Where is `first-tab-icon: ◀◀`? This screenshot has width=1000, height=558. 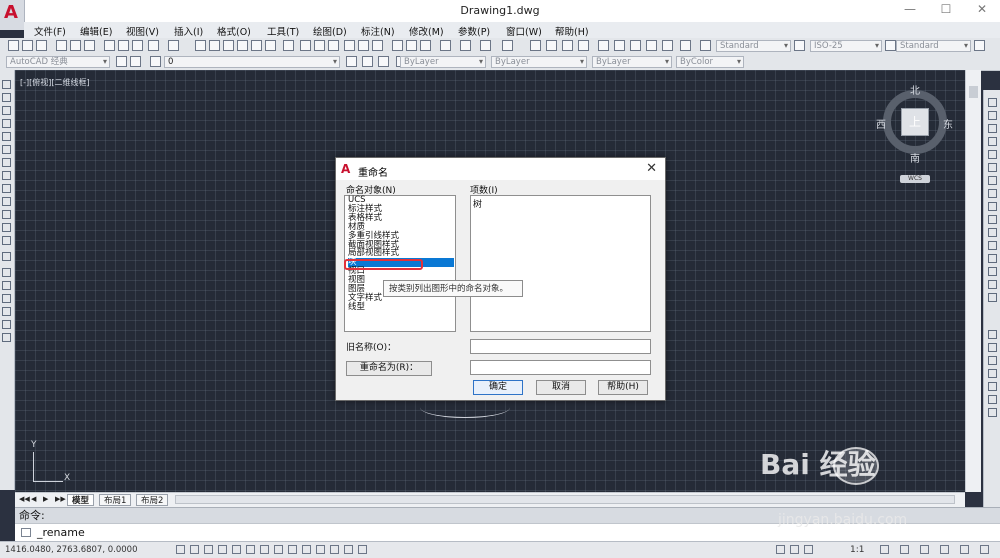 first-tab-icon: ◀◀ is located at coordinates (24, 499).